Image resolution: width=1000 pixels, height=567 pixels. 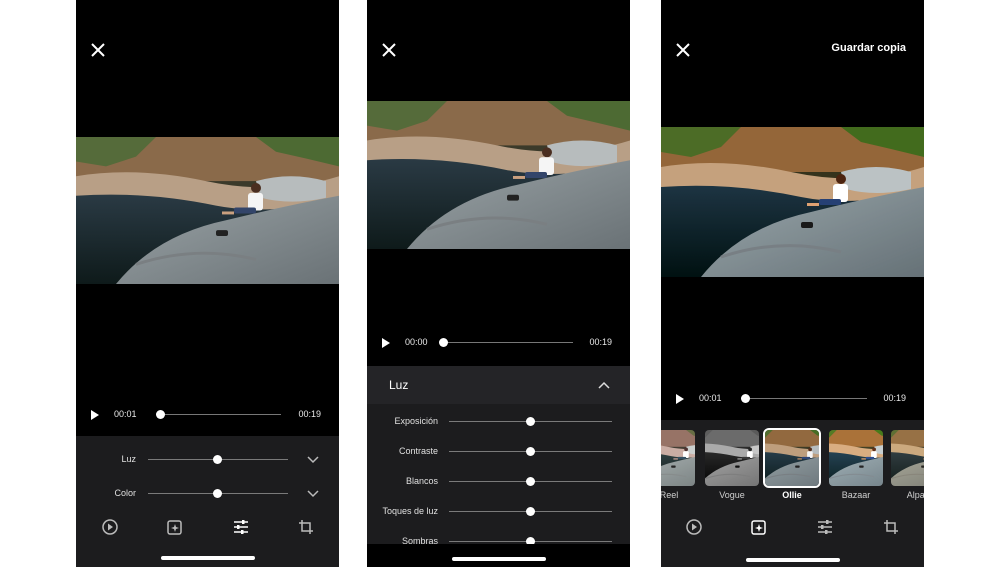 I want to click on filter-thumb-vogue, so click(x=732, y=458).